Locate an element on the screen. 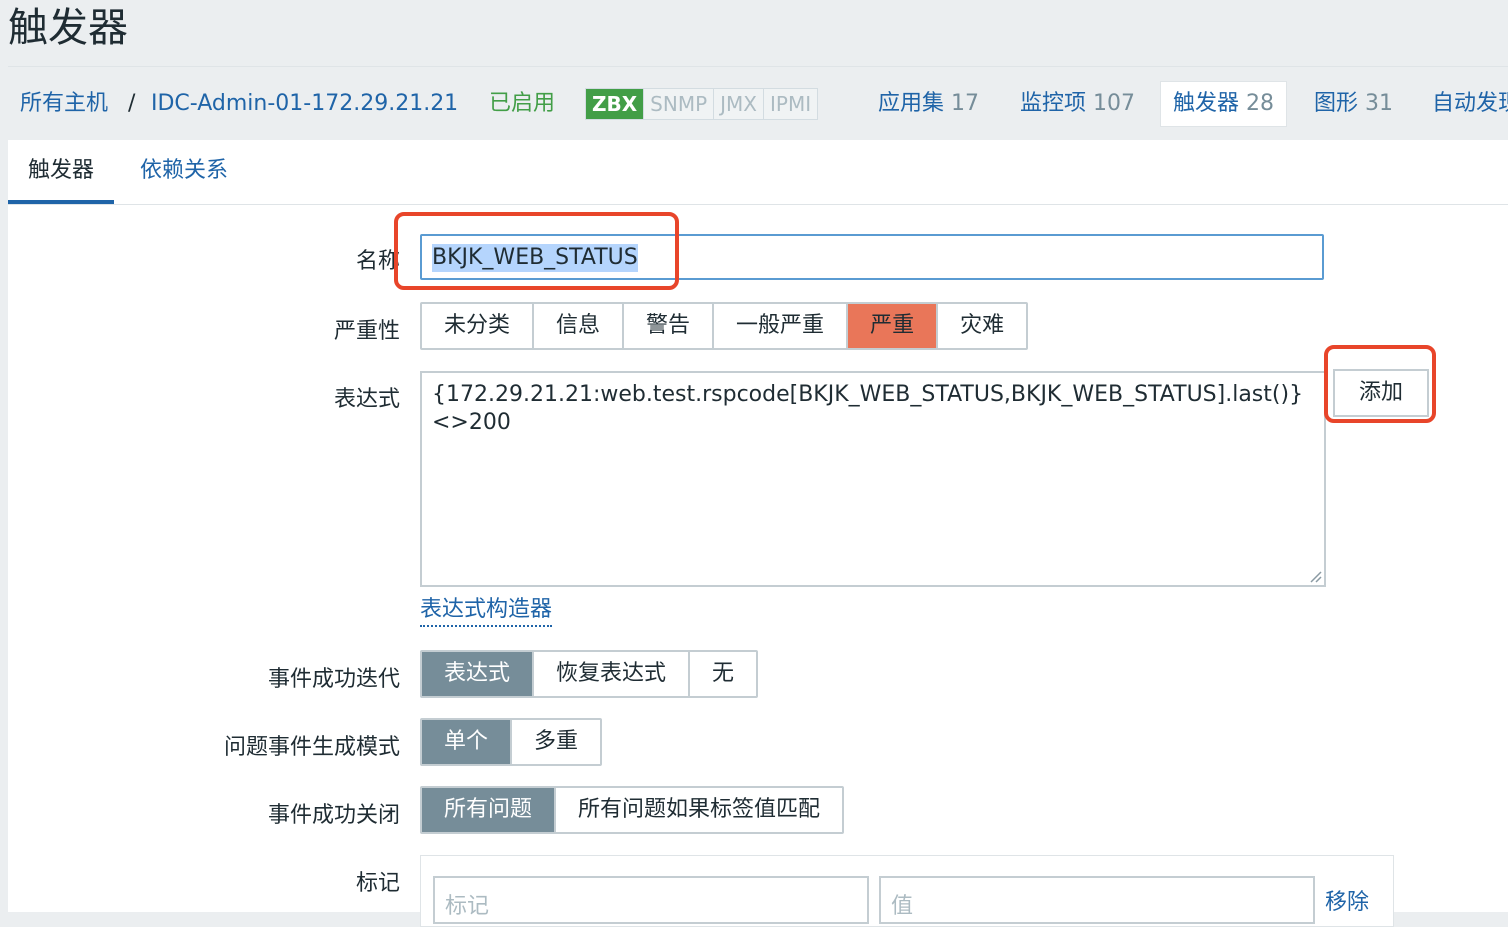  remove-tag-link: 移除 is located at coordinates (1347, 900).